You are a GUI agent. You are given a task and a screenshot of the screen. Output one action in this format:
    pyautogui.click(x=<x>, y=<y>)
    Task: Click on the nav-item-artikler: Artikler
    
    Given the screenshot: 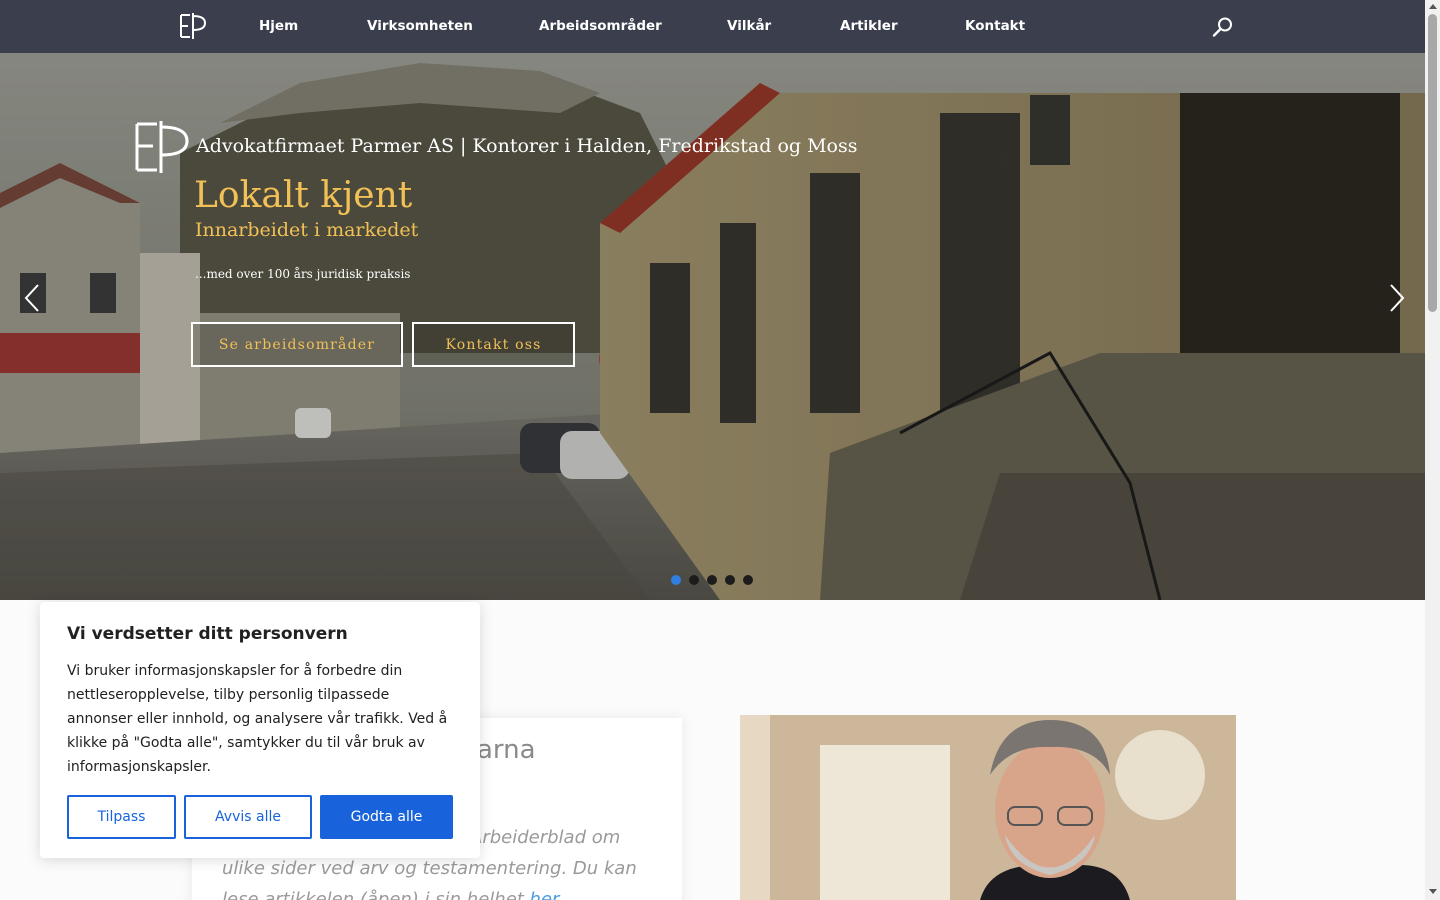 What is the action you would take?
    pyautogui.click(x=869, y=26)
    